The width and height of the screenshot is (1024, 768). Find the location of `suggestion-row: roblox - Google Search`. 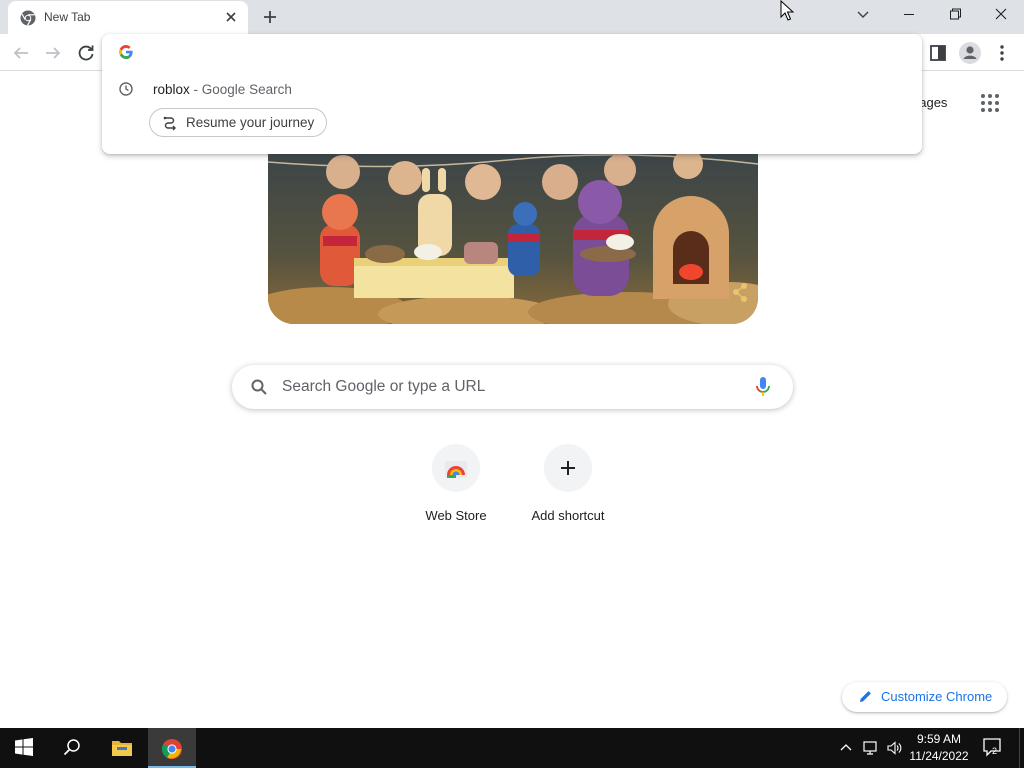

suggestion-row: roblox - Google Search is located at coordinates (512, 89).